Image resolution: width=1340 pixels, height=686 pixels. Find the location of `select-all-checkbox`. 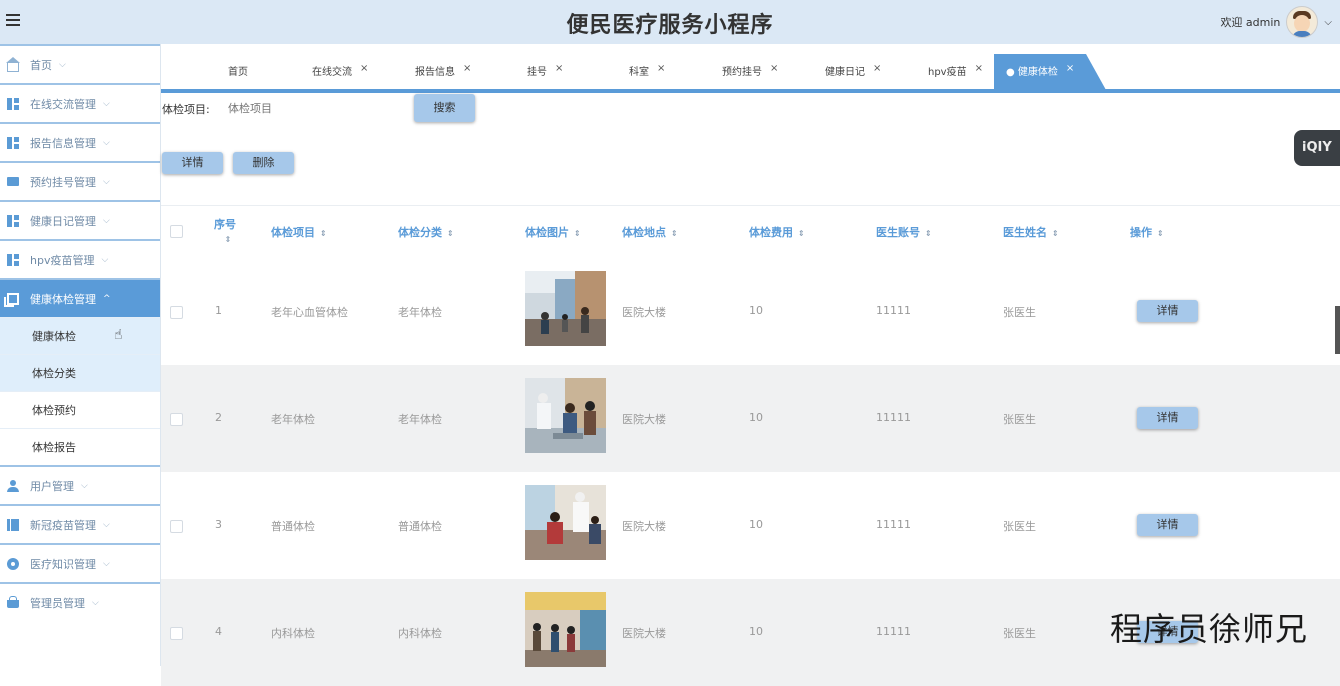

select-all-checkbox is located at coordinates (176, 231).